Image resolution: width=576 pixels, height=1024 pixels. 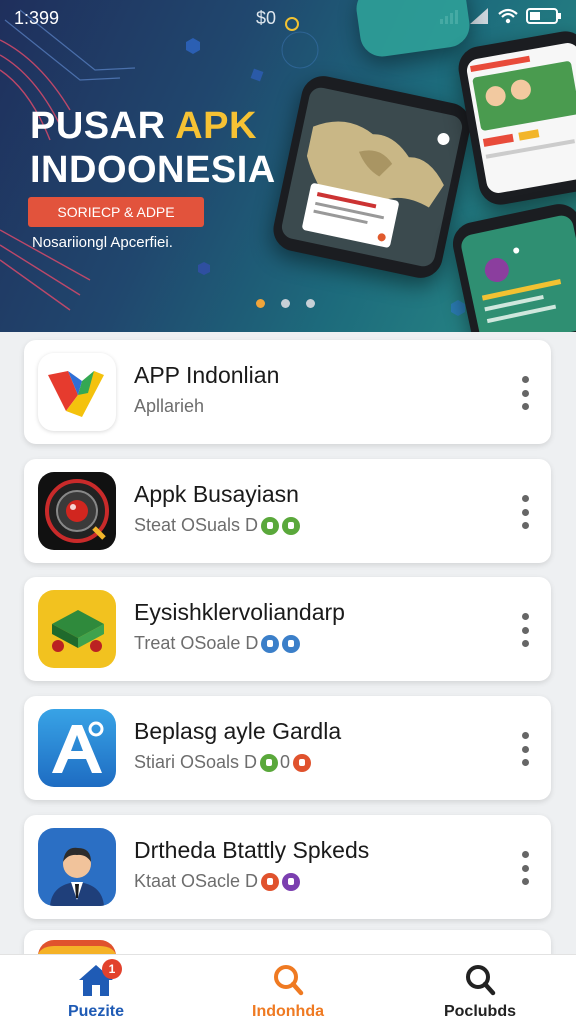 What do you see at coordinates (479, 16) in the screenshot?
I see `signal-2-icon` at bounding box center [479, 16].